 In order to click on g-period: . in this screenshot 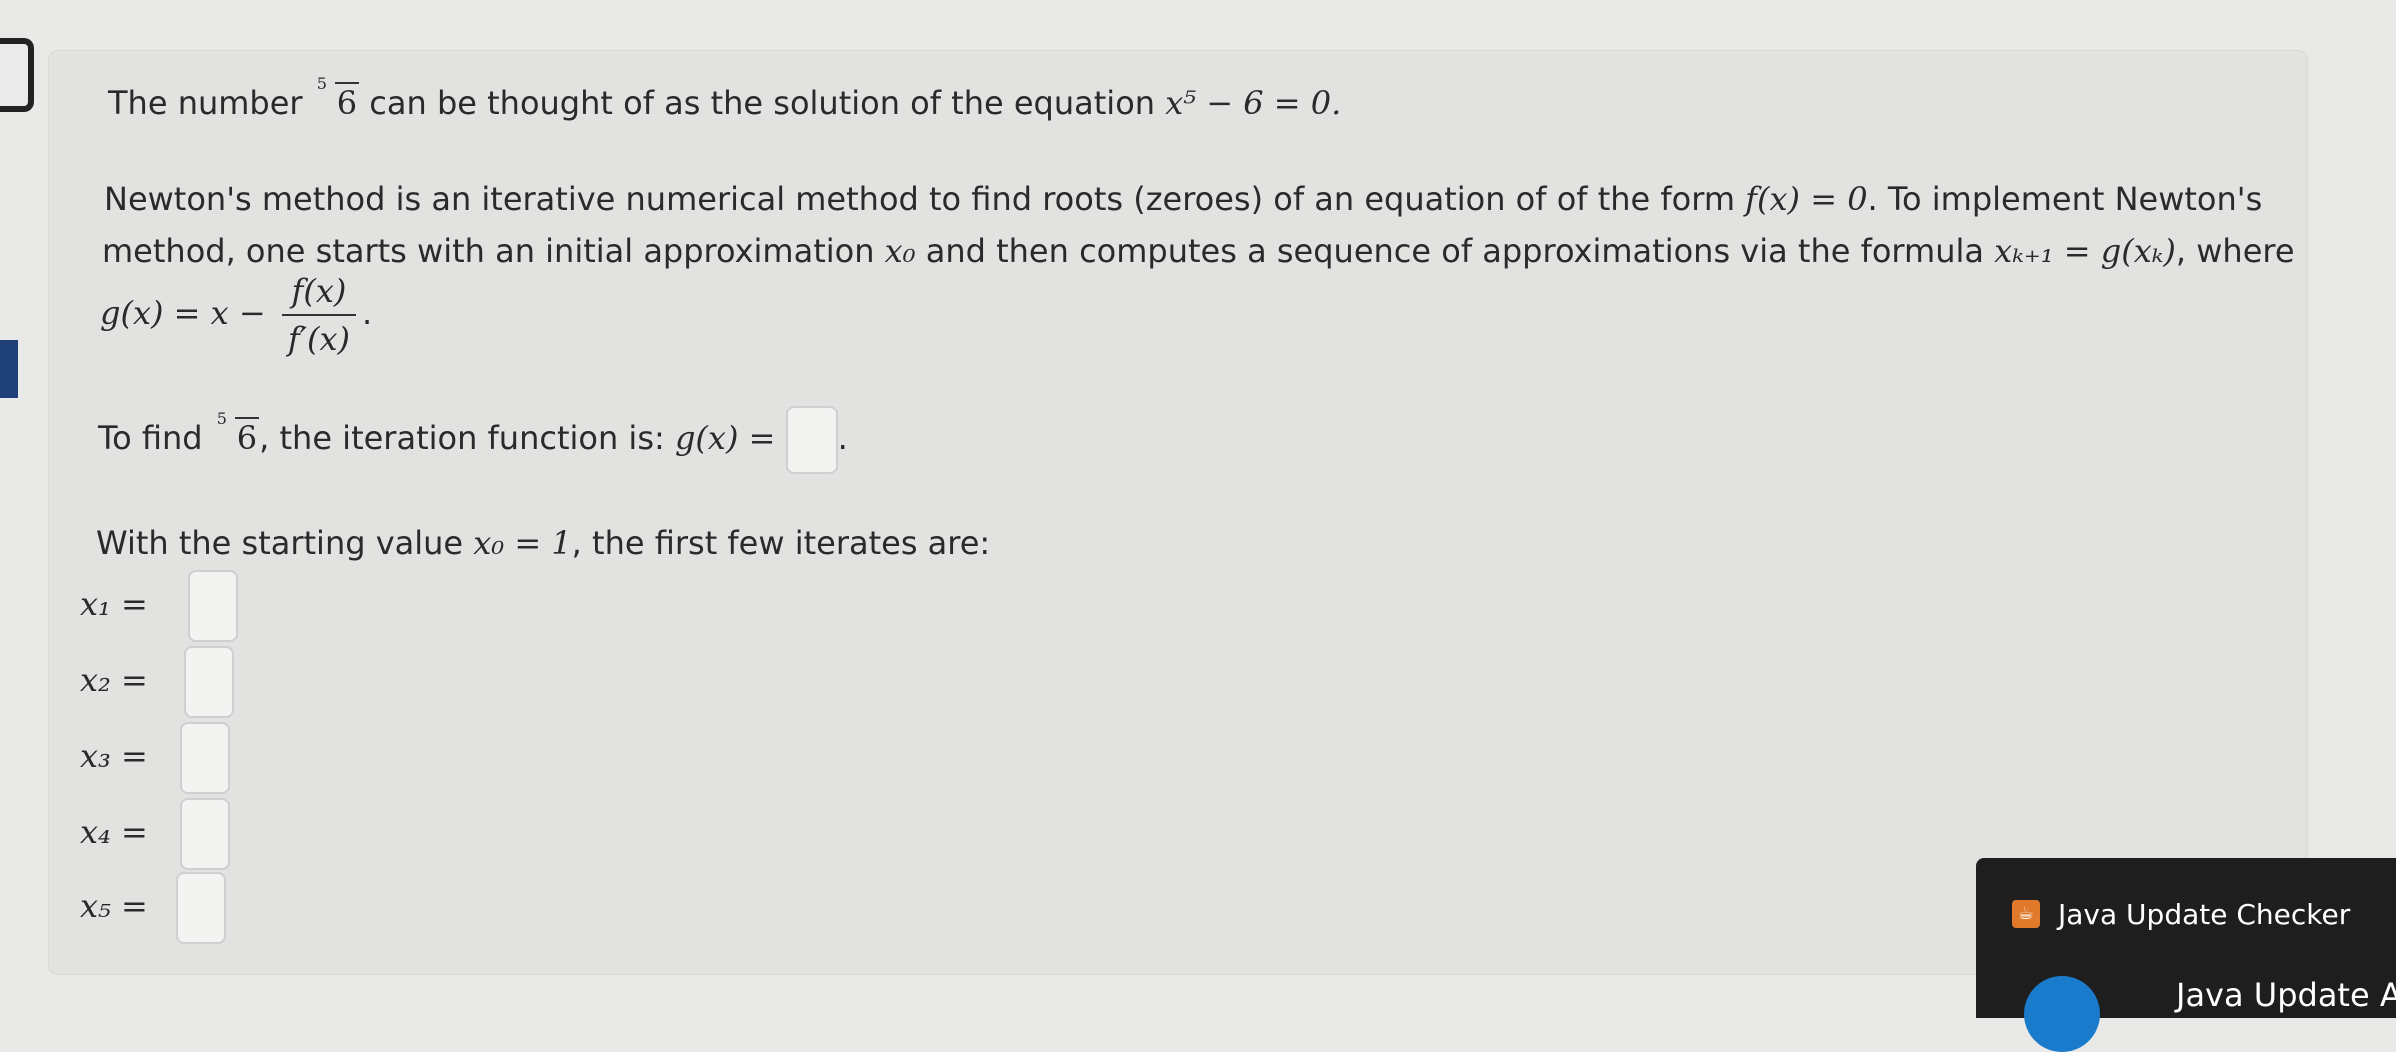, I will do `click(367, 313)`.